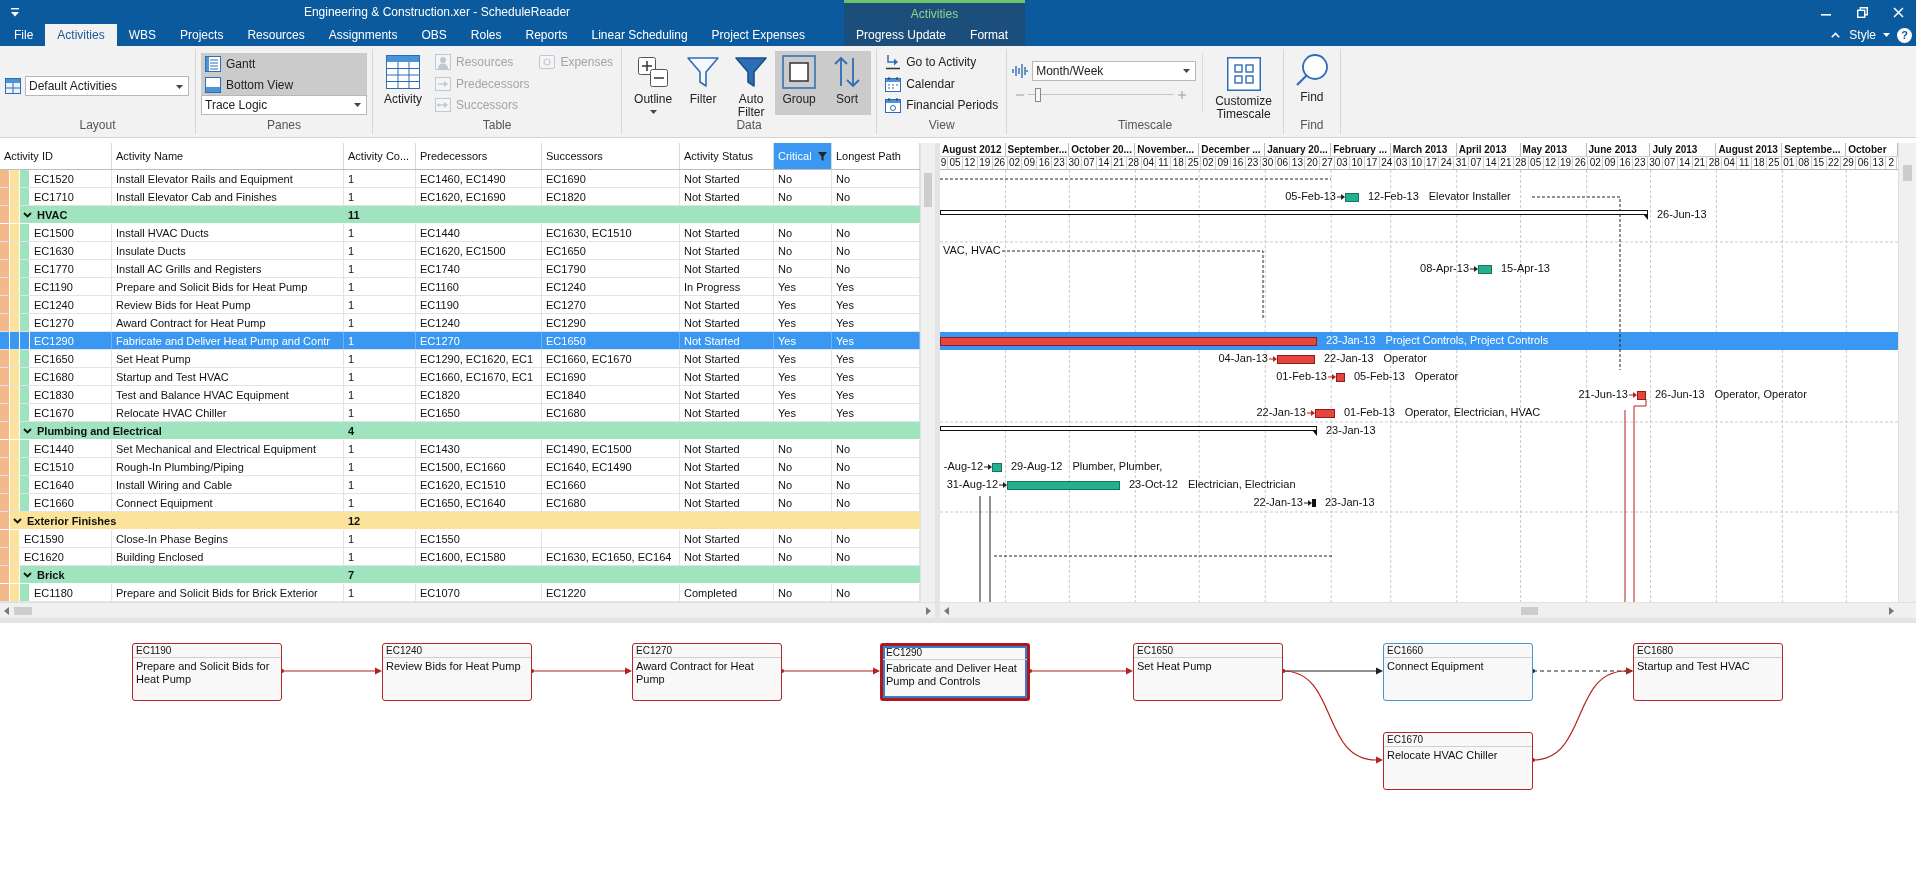 This screenshot has height=889, width=1916. I want to click on level-band, so click(5, 232).